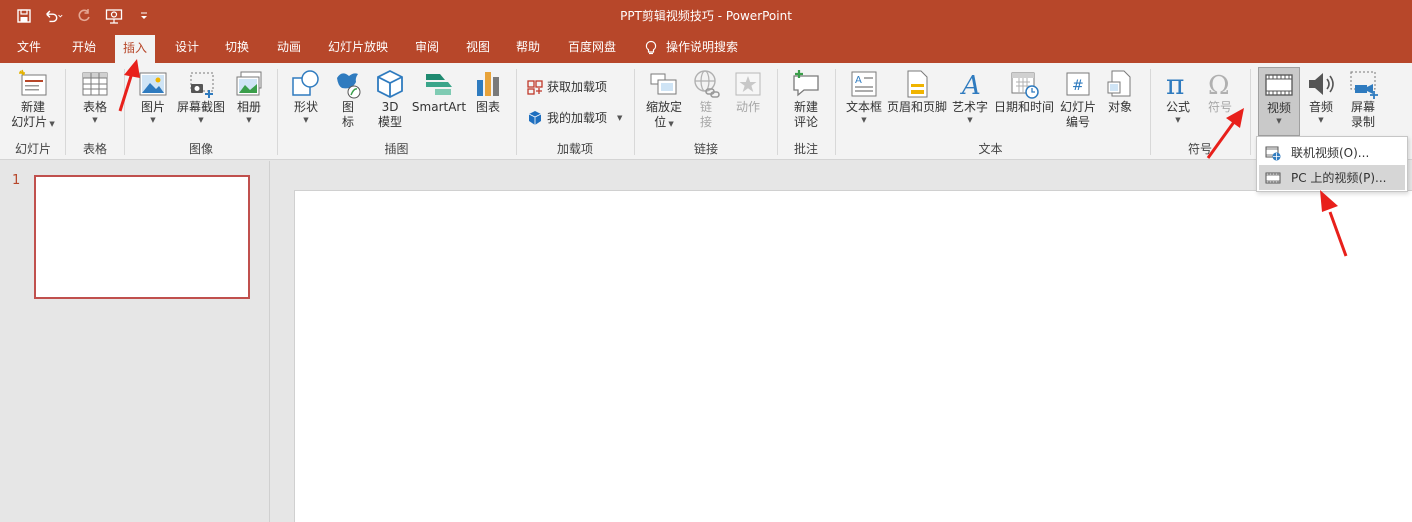 The width and height of the screenshot is (1412, 522). Describe the element at coordinates (1362, 107) in the screenshot. I see `screen-recording-label-1: 屏幕` at that location.